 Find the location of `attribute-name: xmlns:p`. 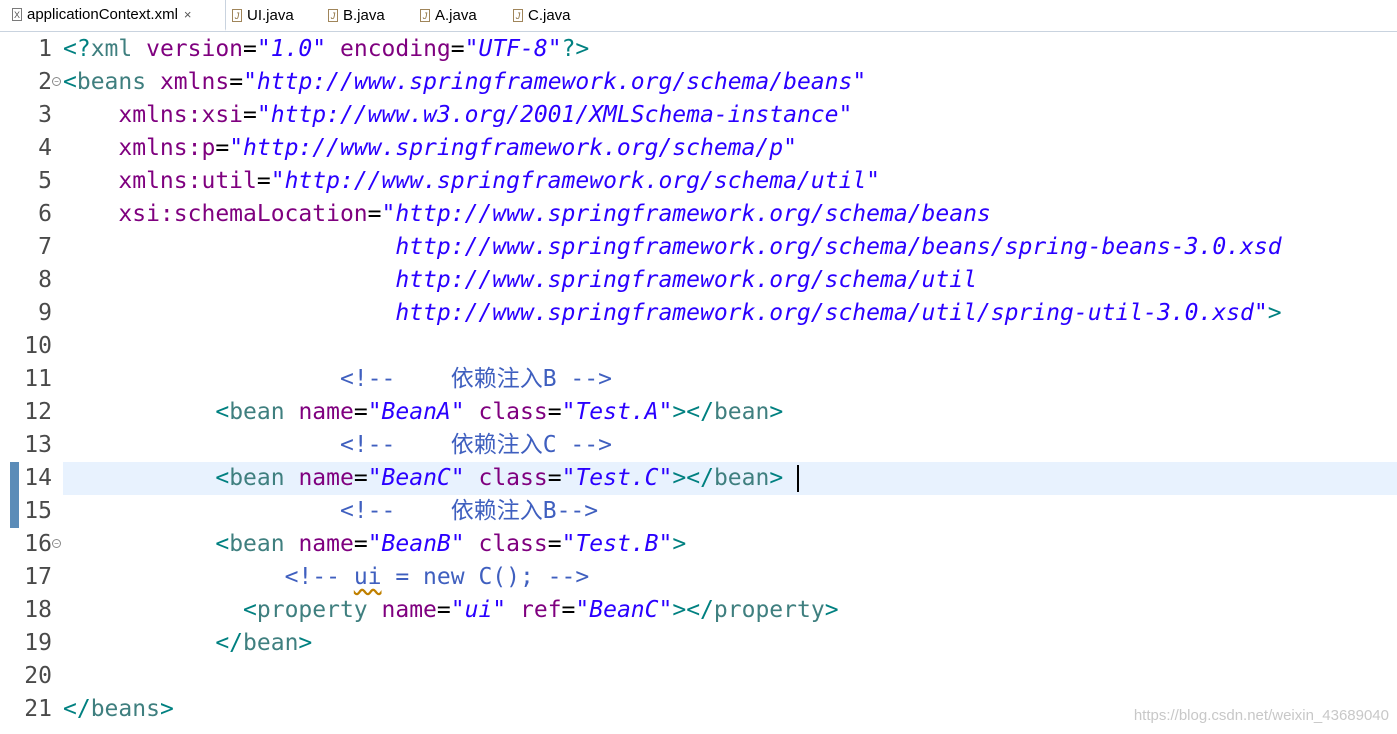

attribute-name: xmlns:p is located at coordinates (167, 148).